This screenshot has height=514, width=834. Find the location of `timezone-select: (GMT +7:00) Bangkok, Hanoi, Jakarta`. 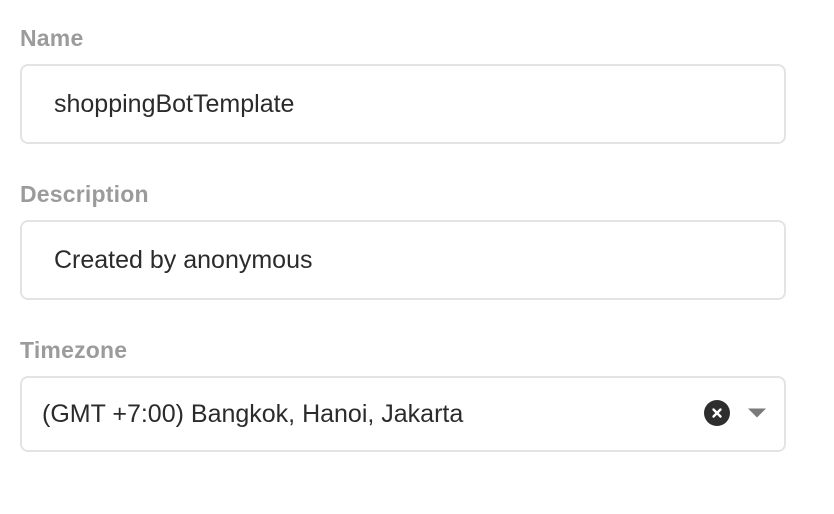

timezone-select: (GMT +7:00) Bangkok, Hanoi, Jakarta is located at coordinates (403, 414).